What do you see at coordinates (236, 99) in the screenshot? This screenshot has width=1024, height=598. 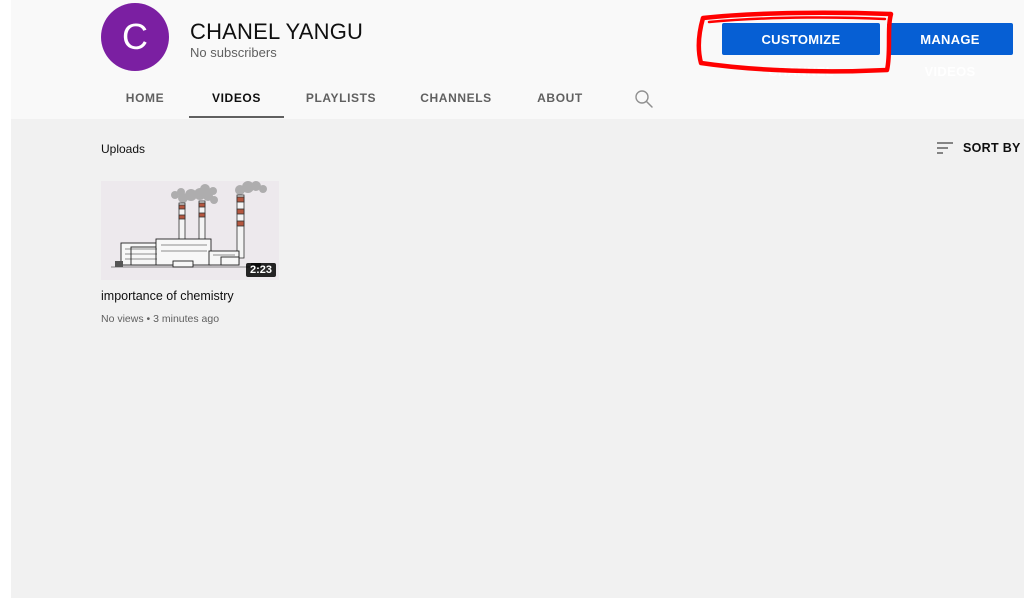 I see `tab-videos: VIDEOS` at bounding box center [236, 99].